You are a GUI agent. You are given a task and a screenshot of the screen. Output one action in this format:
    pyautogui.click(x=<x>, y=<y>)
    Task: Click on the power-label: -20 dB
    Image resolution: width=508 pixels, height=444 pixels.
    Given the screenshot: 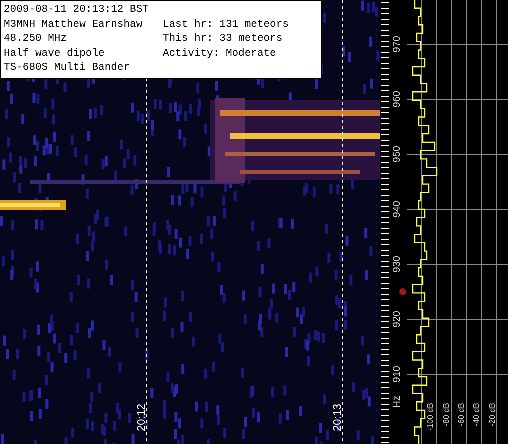 What is the action you would take?
    pyautogui.click(x=492, y=415)
    